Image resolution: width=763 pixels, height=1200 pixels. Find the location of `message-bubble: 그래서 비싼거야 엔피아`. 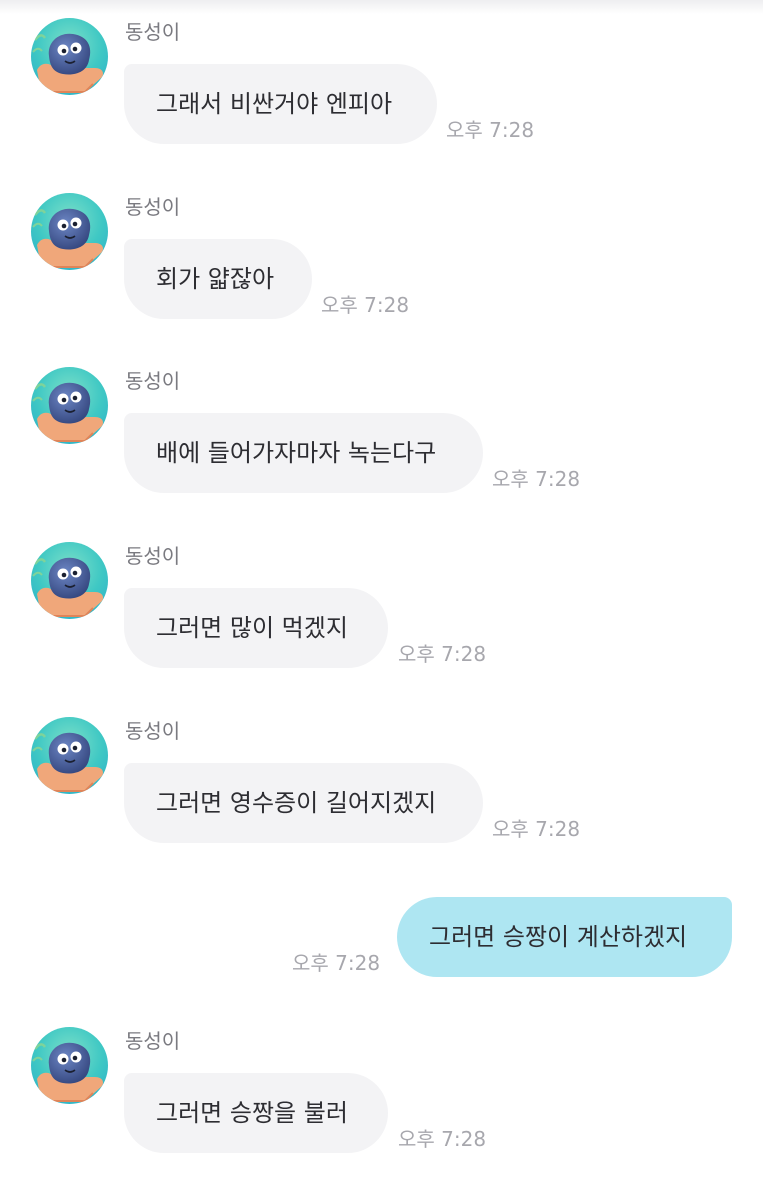

message-bubble: 그래서 비싼거야 엔피아 is located at coordinates (280, 104).